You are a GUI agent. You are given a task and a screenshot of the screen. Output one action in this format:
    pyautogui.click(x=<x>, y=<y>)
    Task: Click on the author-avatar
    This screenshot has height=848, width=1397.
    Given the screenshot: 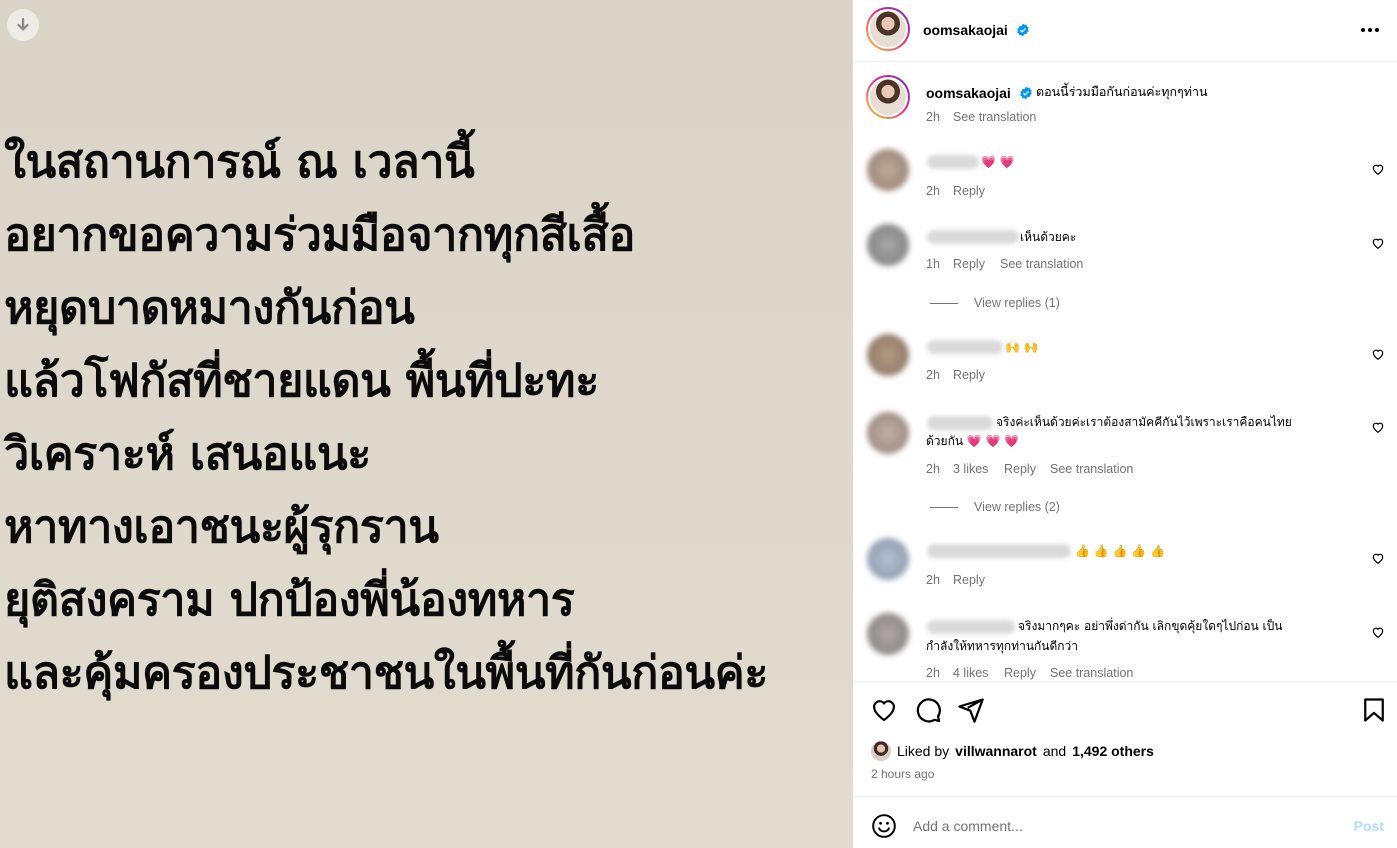 What is the action you would take?
    pyautogui.click(x=888, y=29)
    